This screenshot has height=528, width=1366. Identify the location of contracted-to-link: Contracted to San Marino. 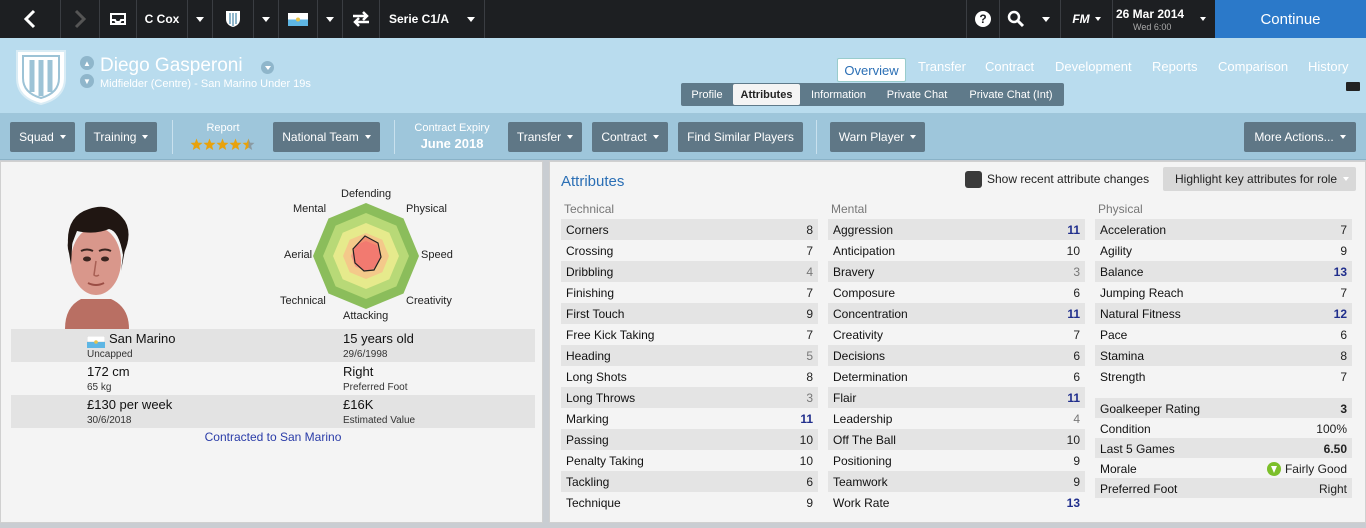
(273, 437).